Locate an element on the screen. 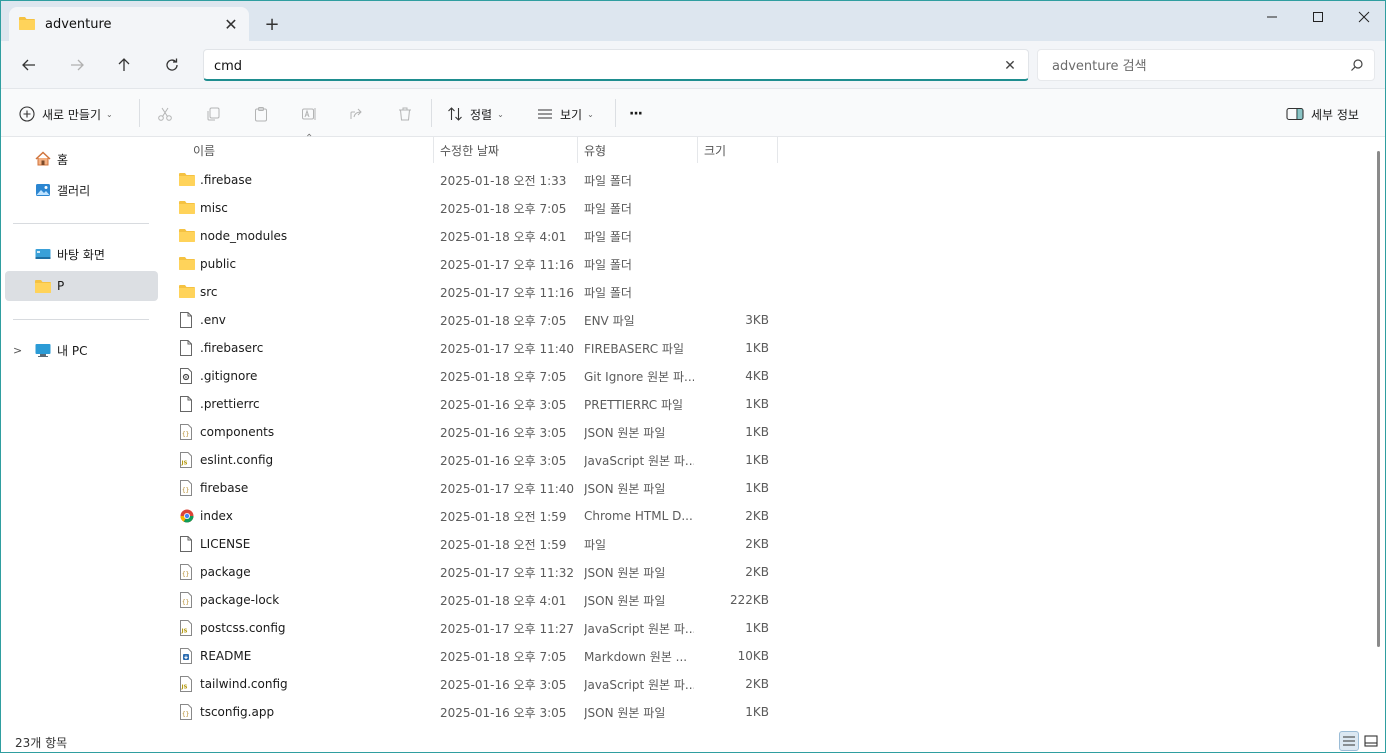  file-row: node_modules 2025-01-18 오후 4:01 파일 폴더 is located at coordinates (481, 236).